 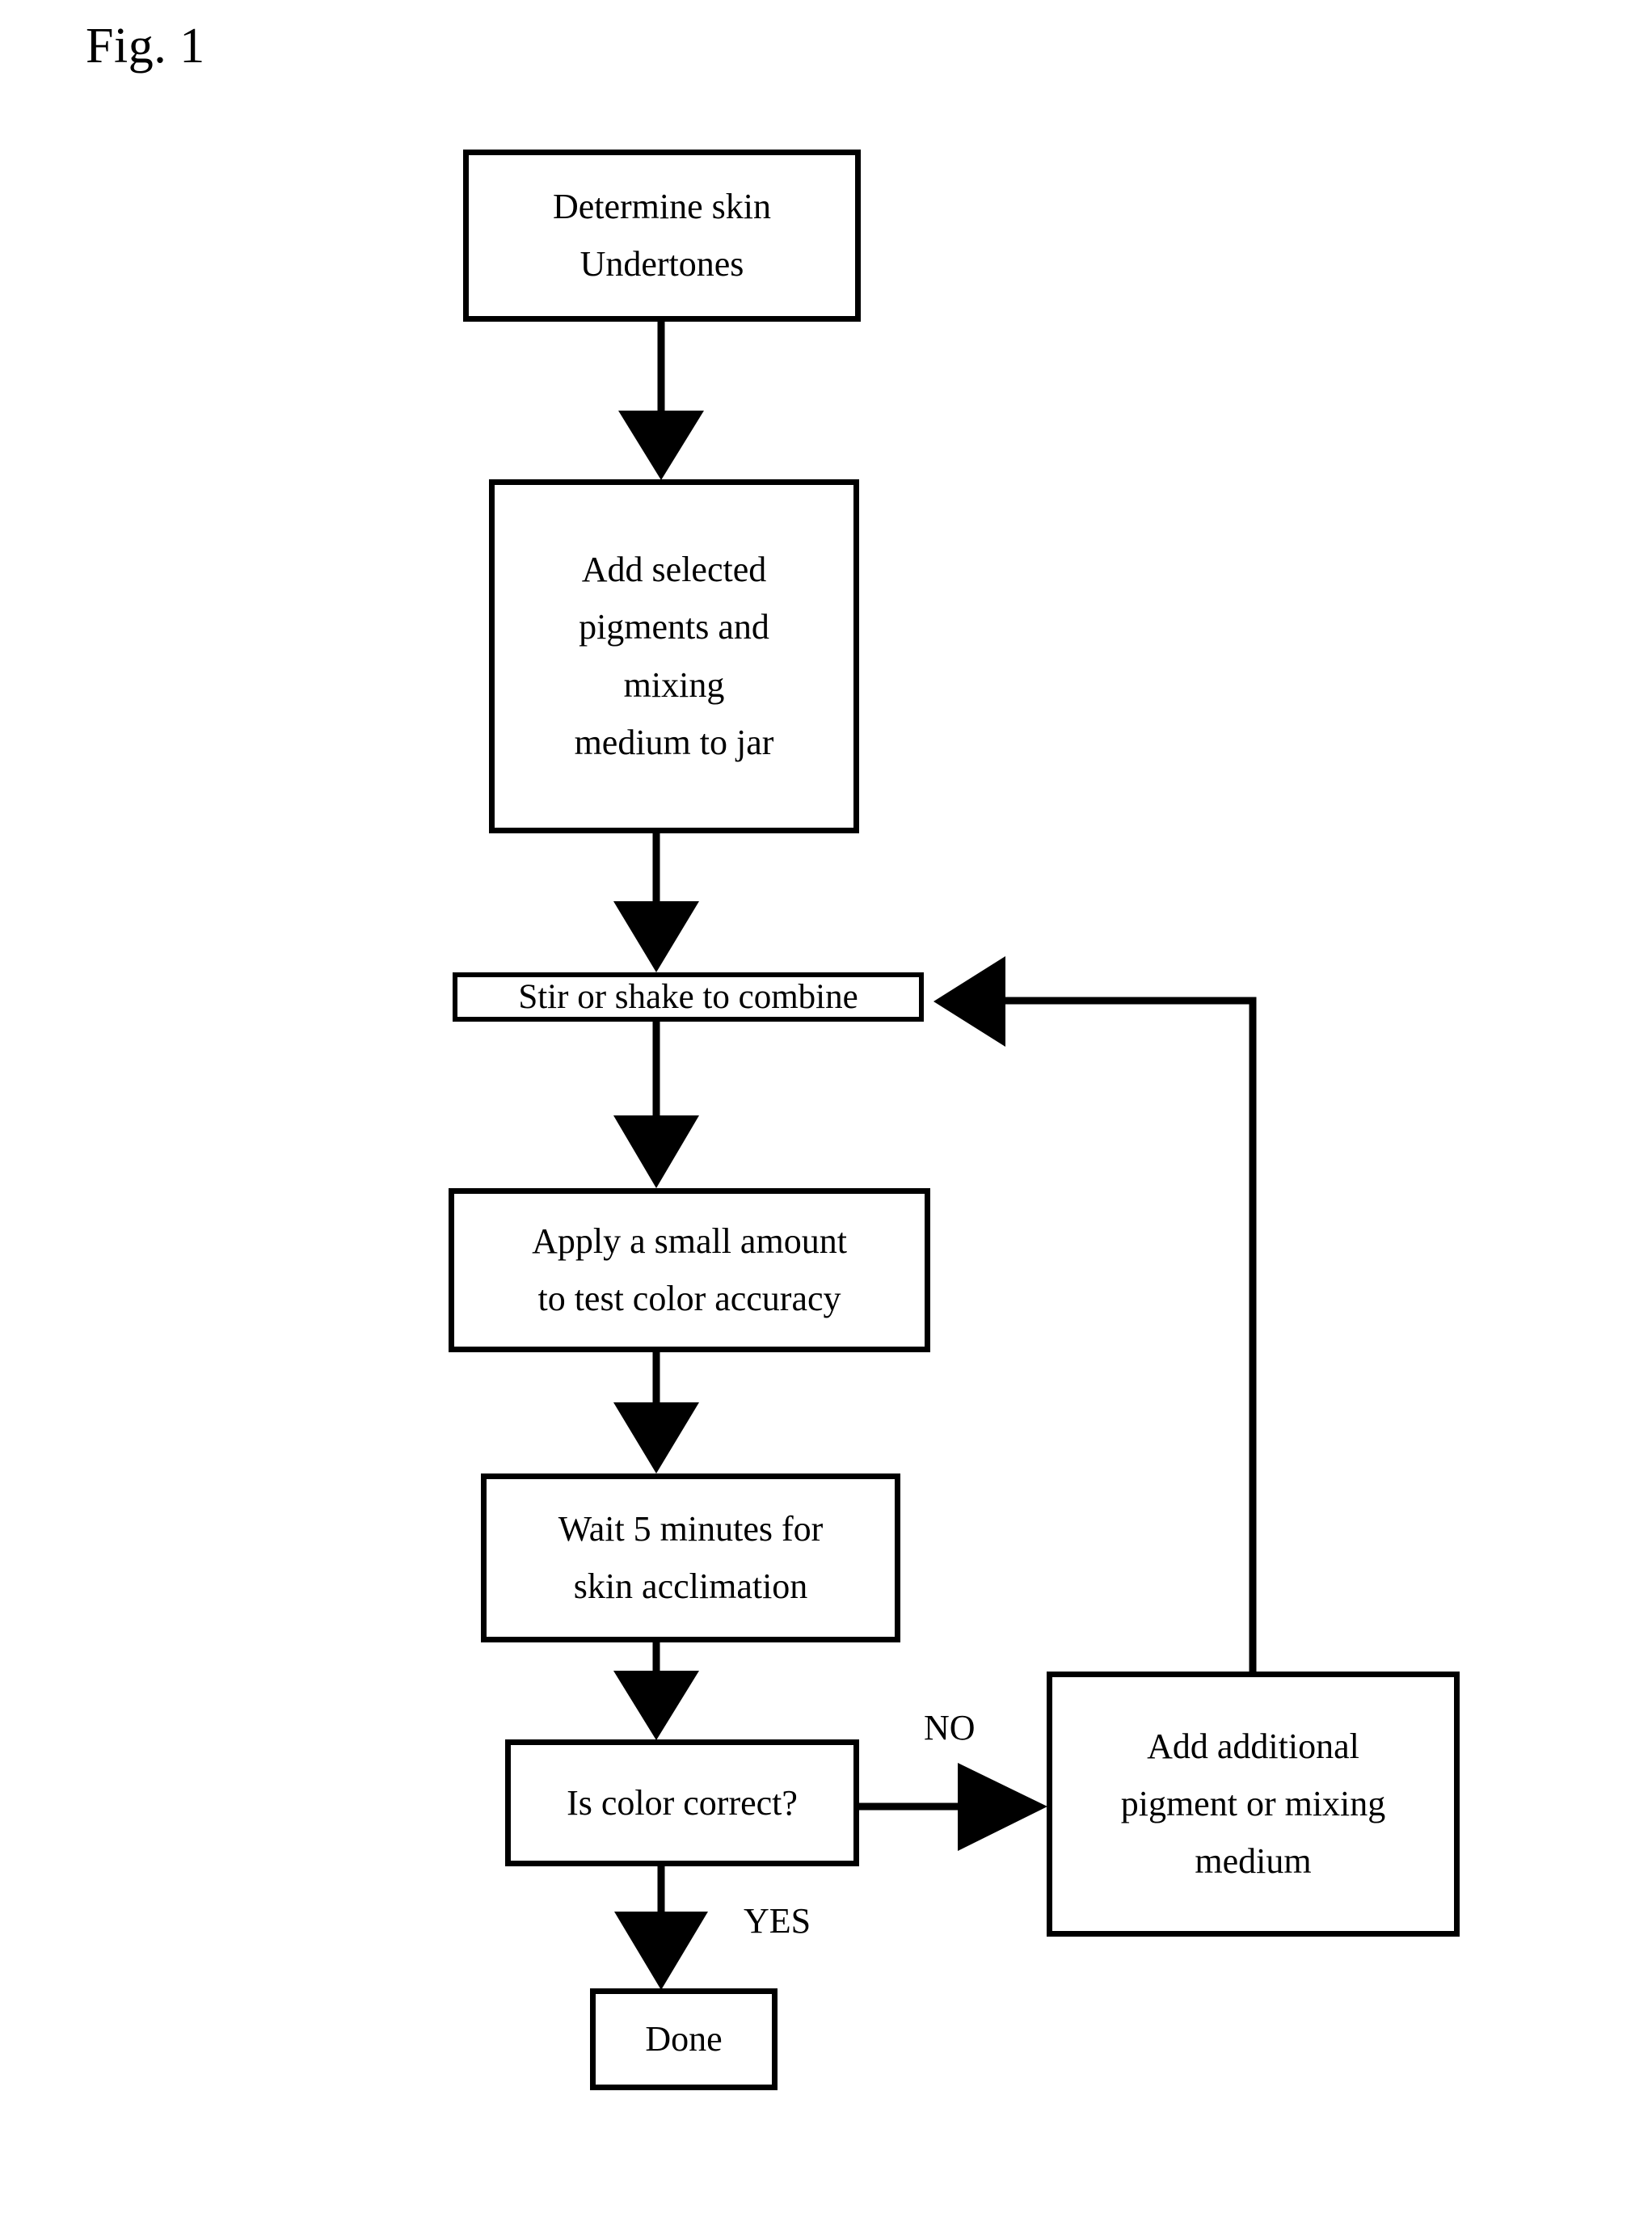 What do you see at coordinates (661, 1951) in the screenshot?
I see `arrowhead-down-to-done` at bounding box center [661, 1951].